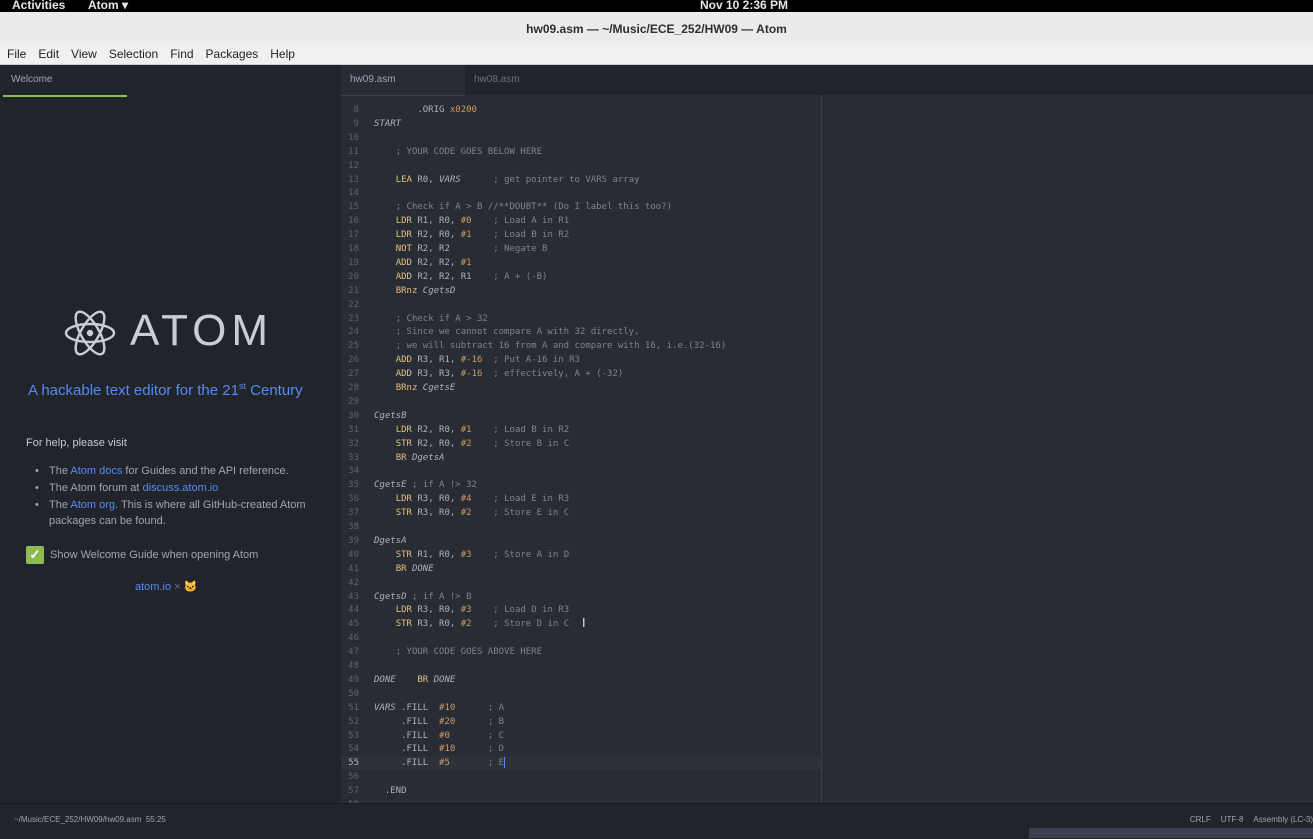  What do you see at coordinates (350, 360) in the screenshot?
I see `line-number: 26` at bounding box center [350, 360].